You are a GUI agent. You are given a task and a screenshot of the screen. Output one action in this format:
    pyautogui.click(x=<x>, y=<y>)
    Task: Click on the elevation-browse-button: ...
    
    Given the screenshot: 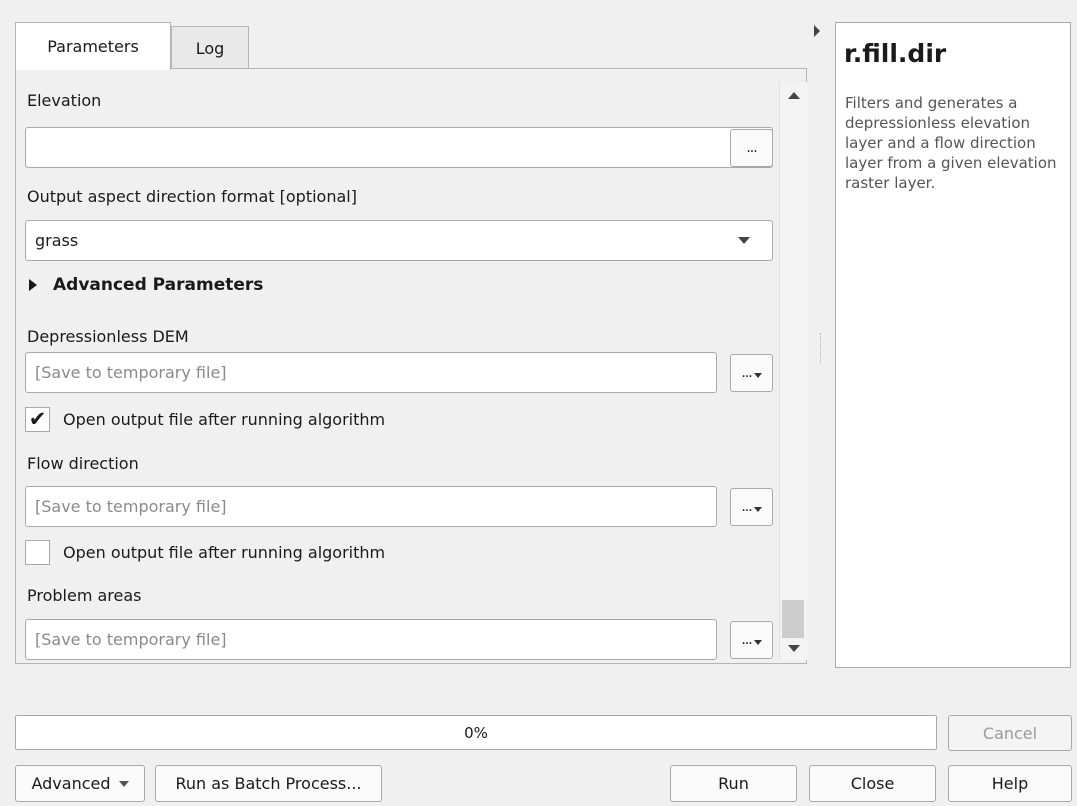 What is the action you would take?
    pyautogui.click(x=751, y=148)
    